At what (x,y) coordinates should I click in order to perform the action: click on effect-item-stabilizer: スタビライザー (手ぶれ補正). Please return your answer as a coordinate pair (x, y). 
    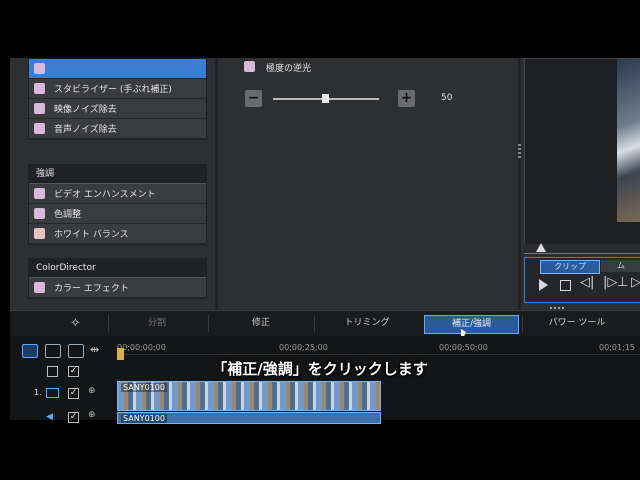
    Looking at the image, I should click on (117, 89).